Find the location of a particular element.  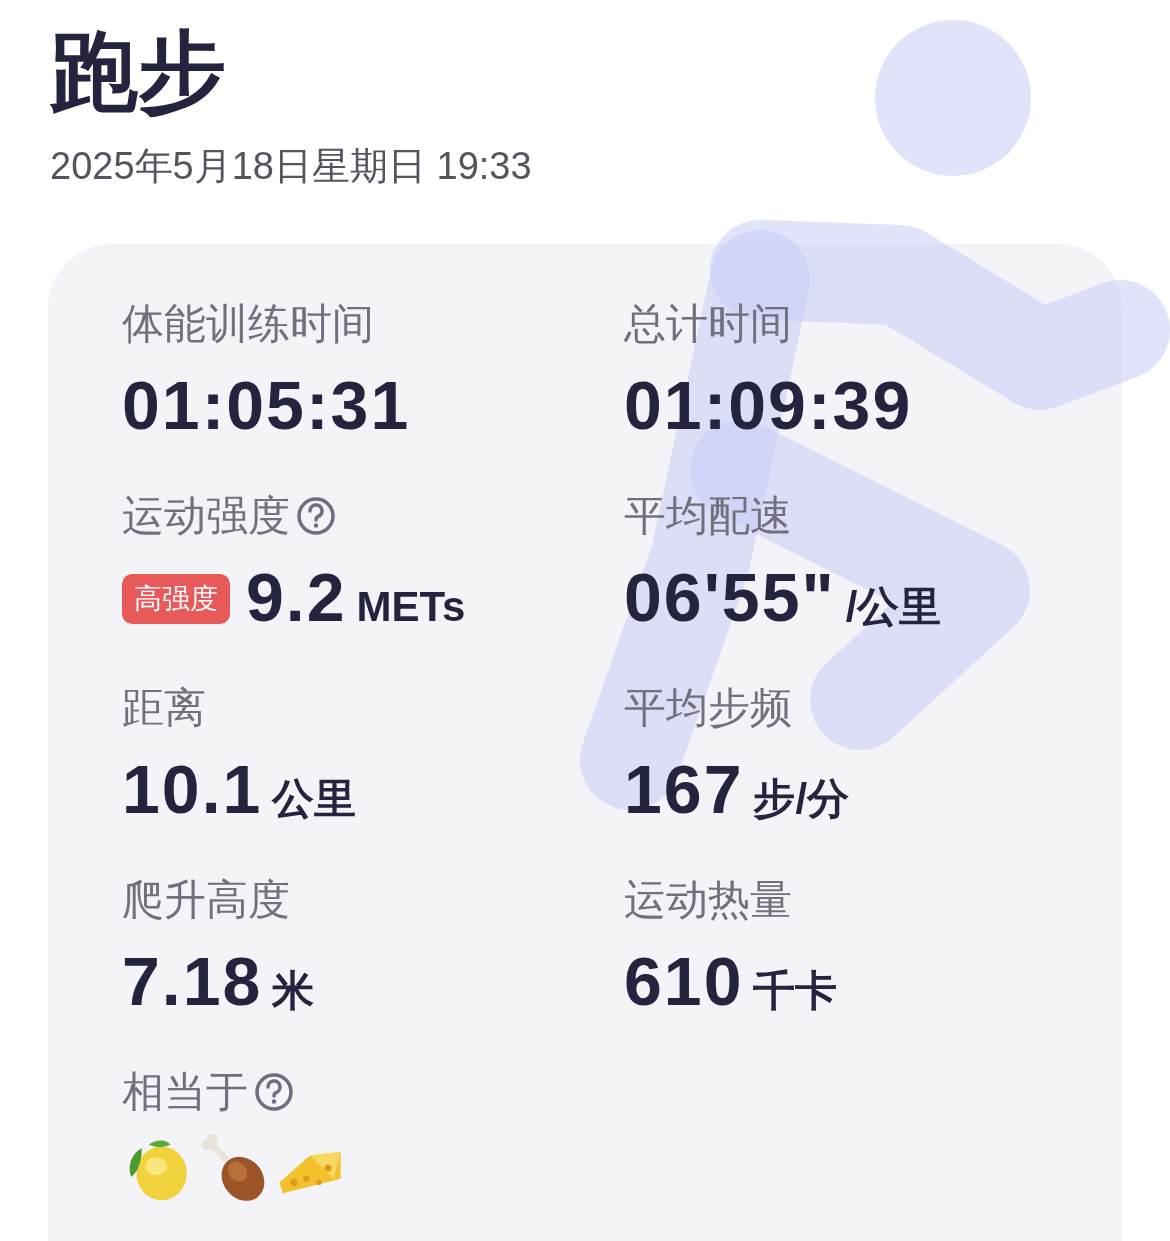

metric-label: 爬升高度 is located at coordinates (206, 899).